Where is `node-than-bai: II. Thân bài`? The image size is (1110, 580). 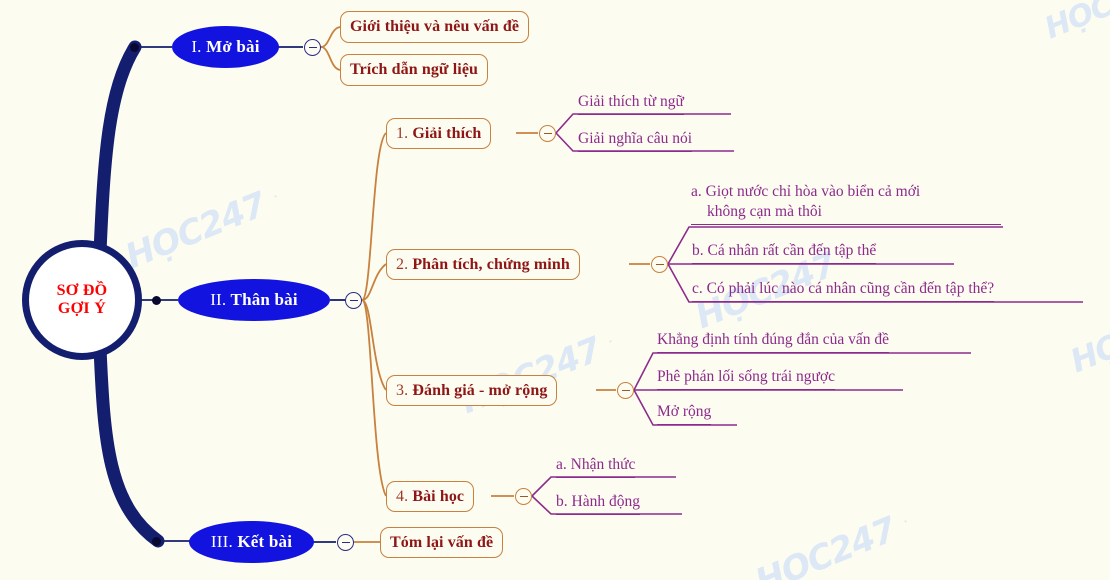
node-than-bai: II. Thân bài is located at coordinates (254, 300).